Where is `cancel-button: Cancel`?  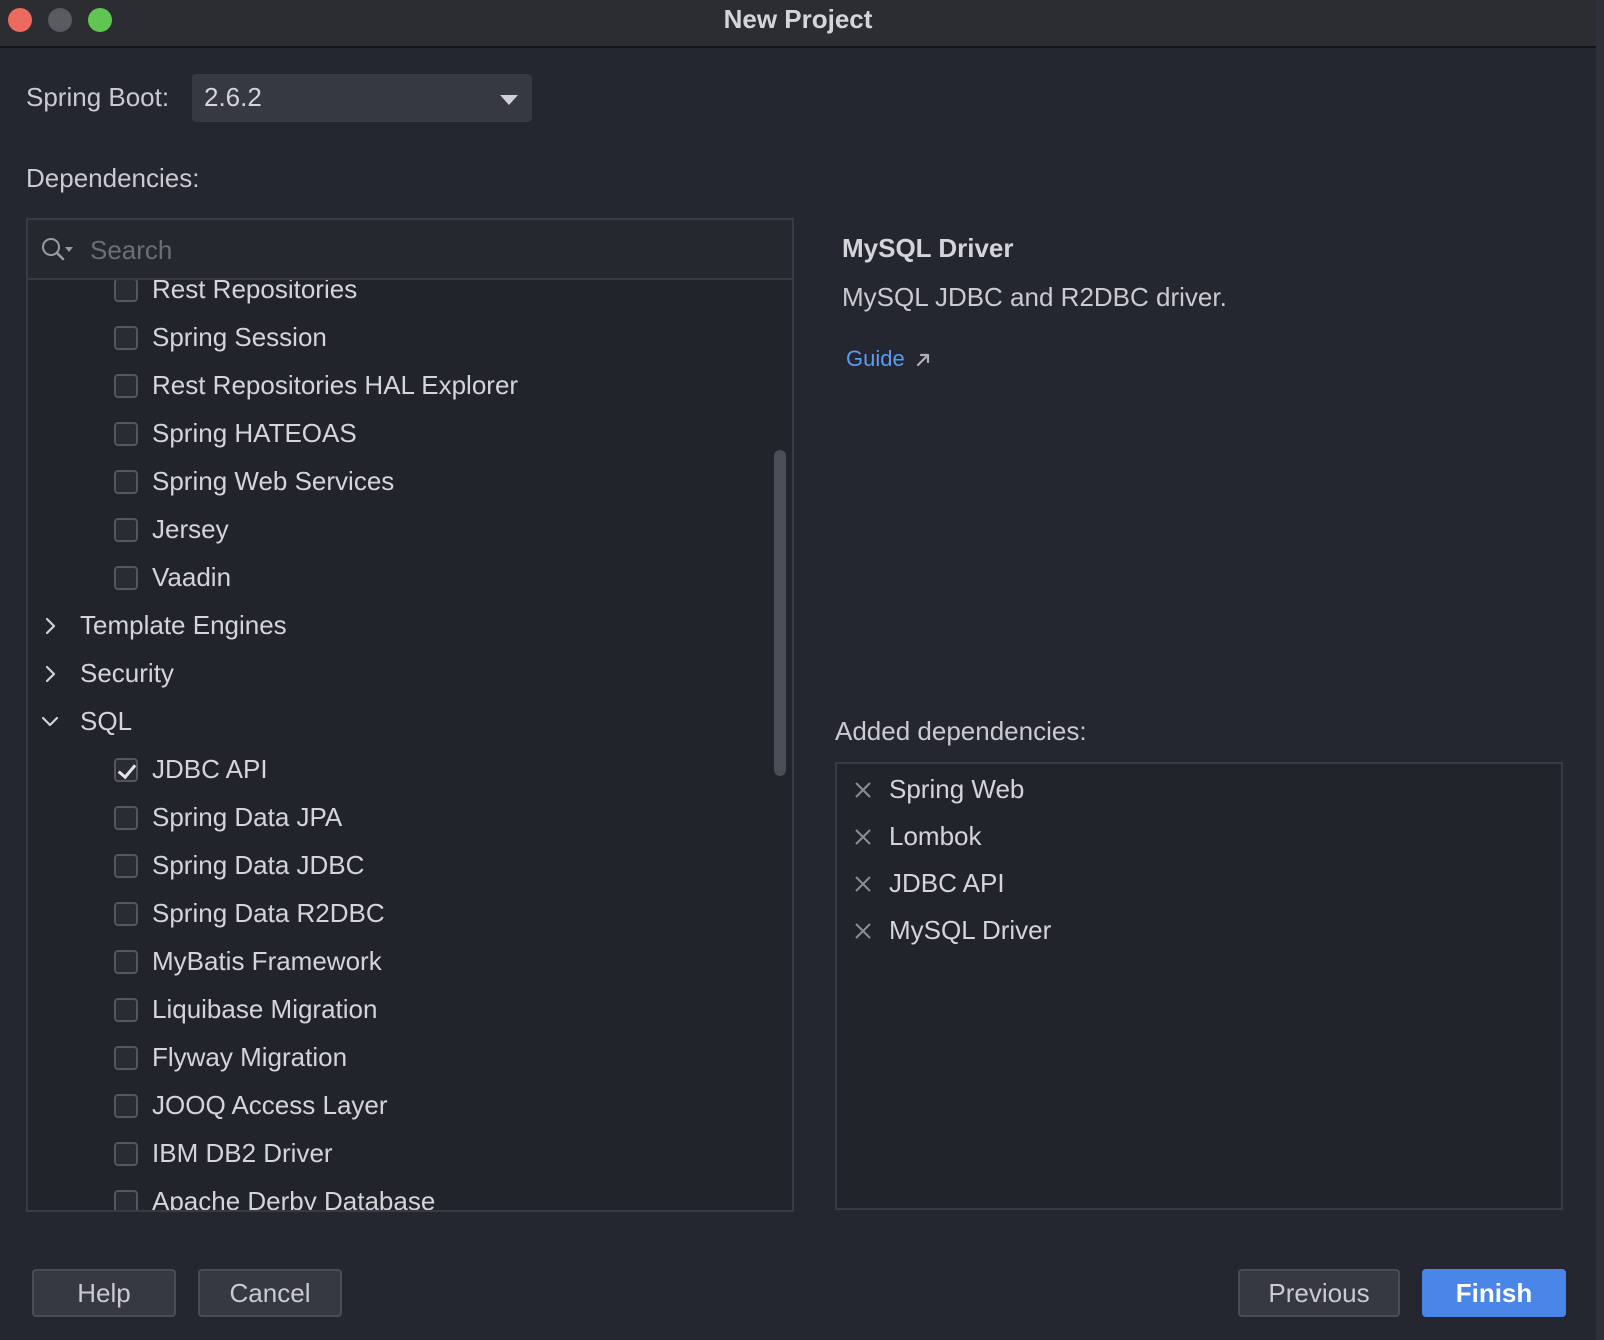
cancel-button: Cancel is located at coordinates (270, 1293).